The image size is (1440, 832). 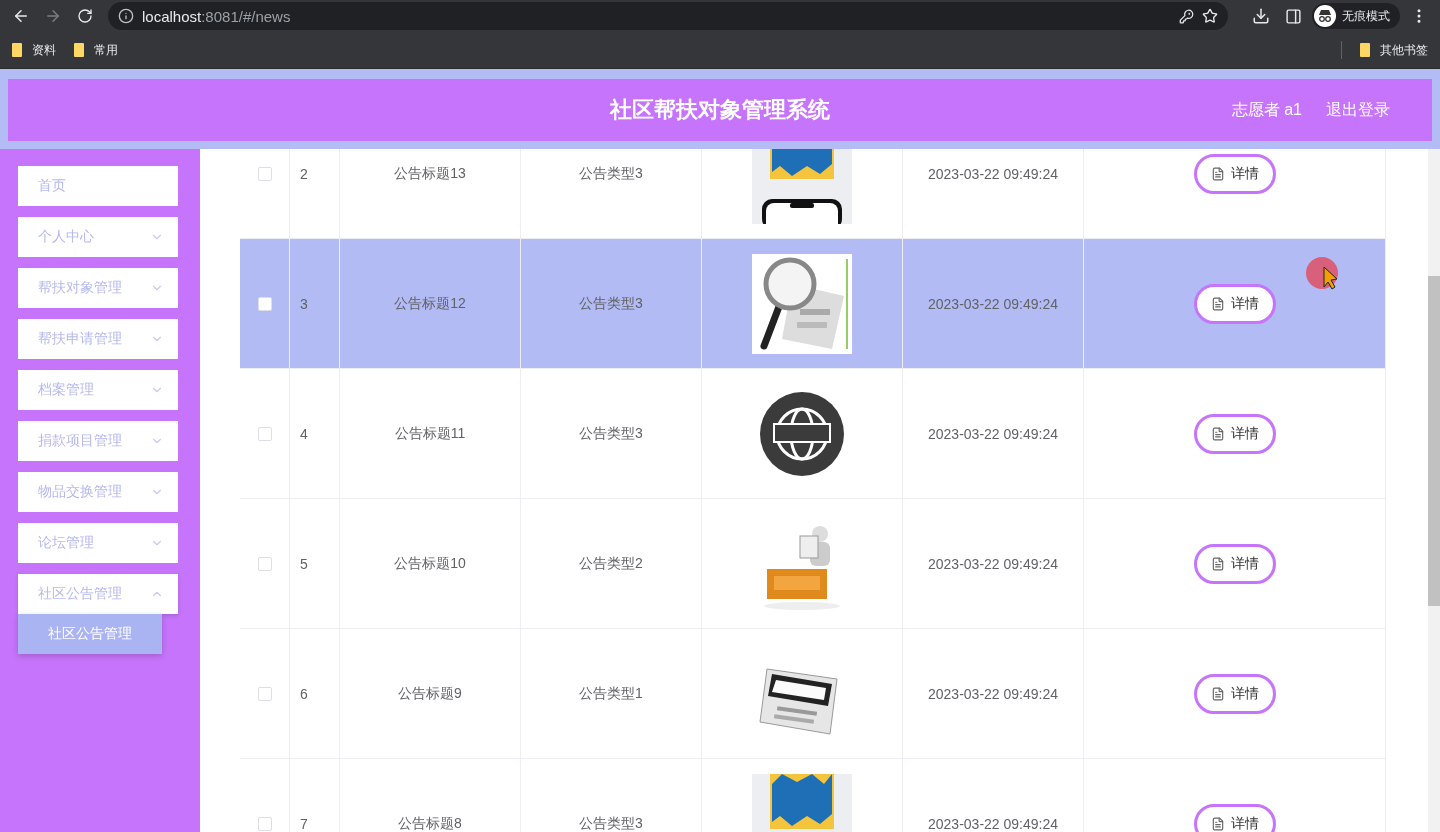 I want to click on title-cell: 公告标题11, so click(x=430, y=433).